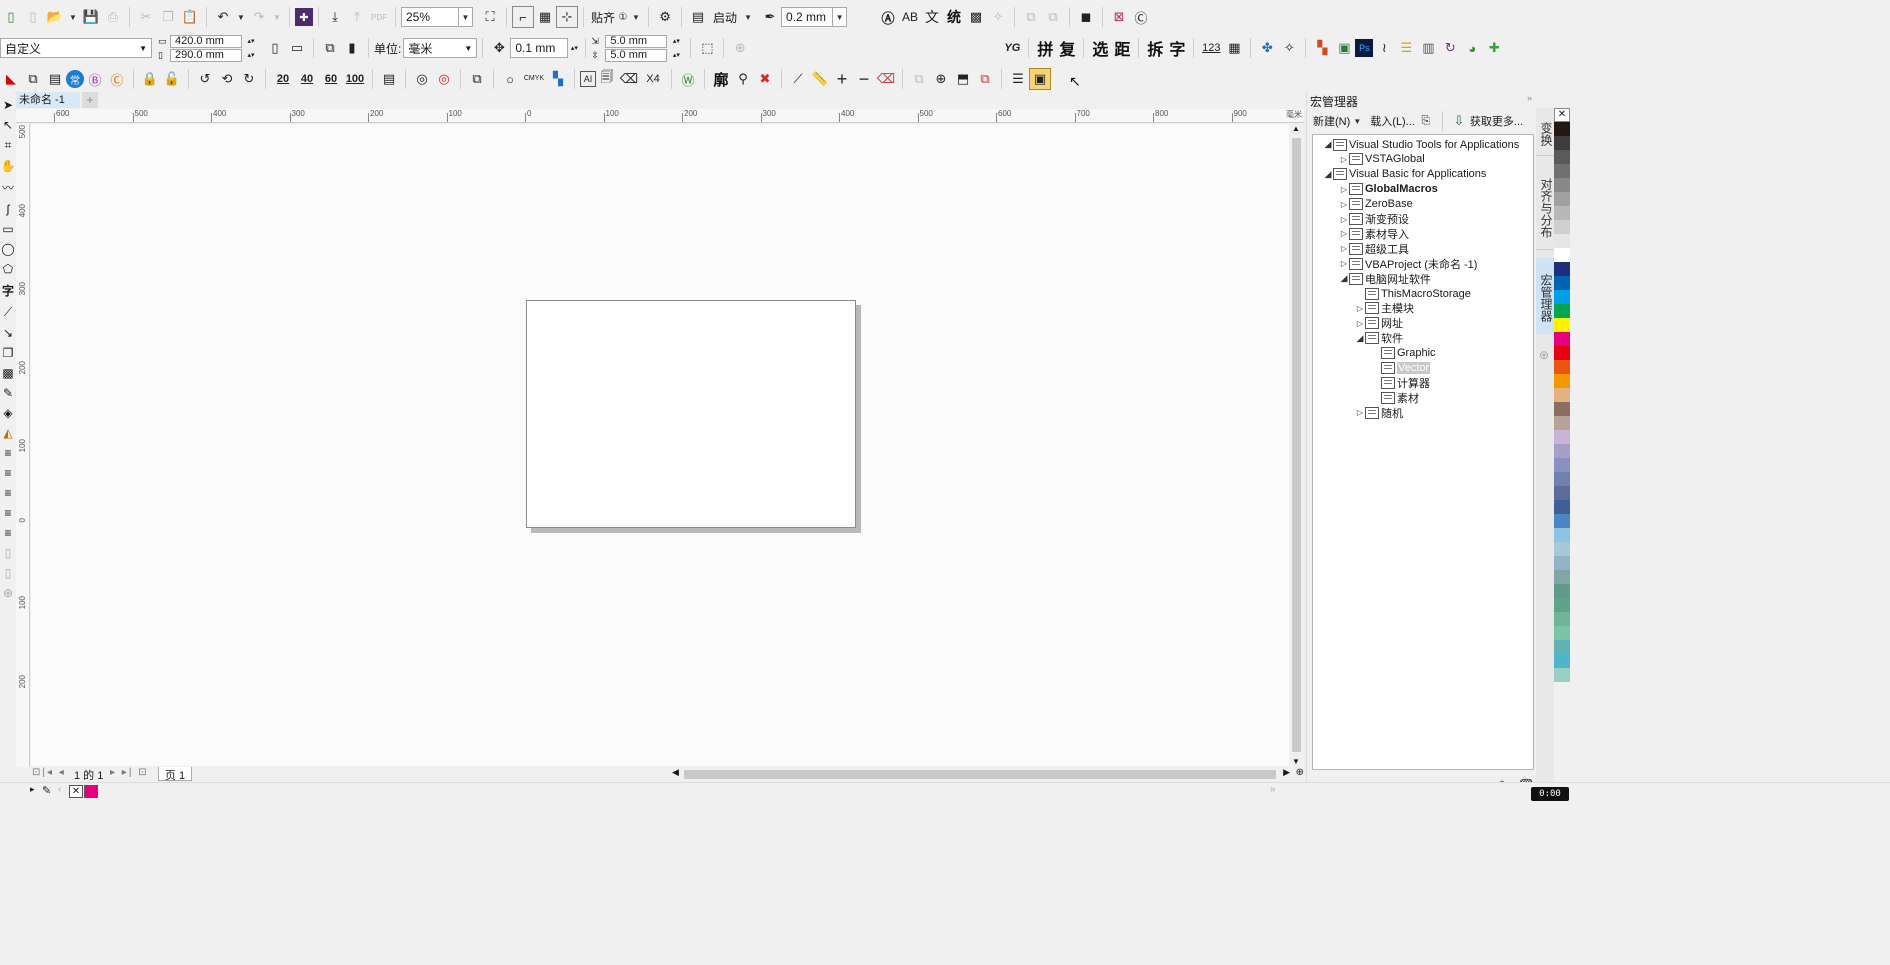 The image size is (1890, 965). I want to click on delete-pages-icon: ⧉, so click(985, 79).